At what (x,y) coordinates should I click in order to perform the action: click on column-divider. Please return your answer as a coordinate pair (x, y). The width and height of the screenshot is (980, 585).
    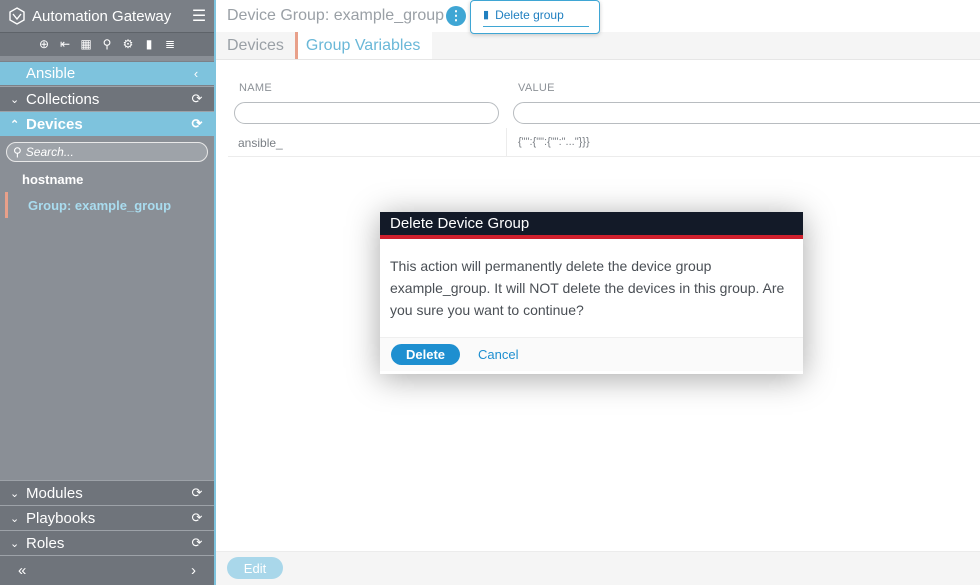
    Looking at the image, I should click on (506, 142).